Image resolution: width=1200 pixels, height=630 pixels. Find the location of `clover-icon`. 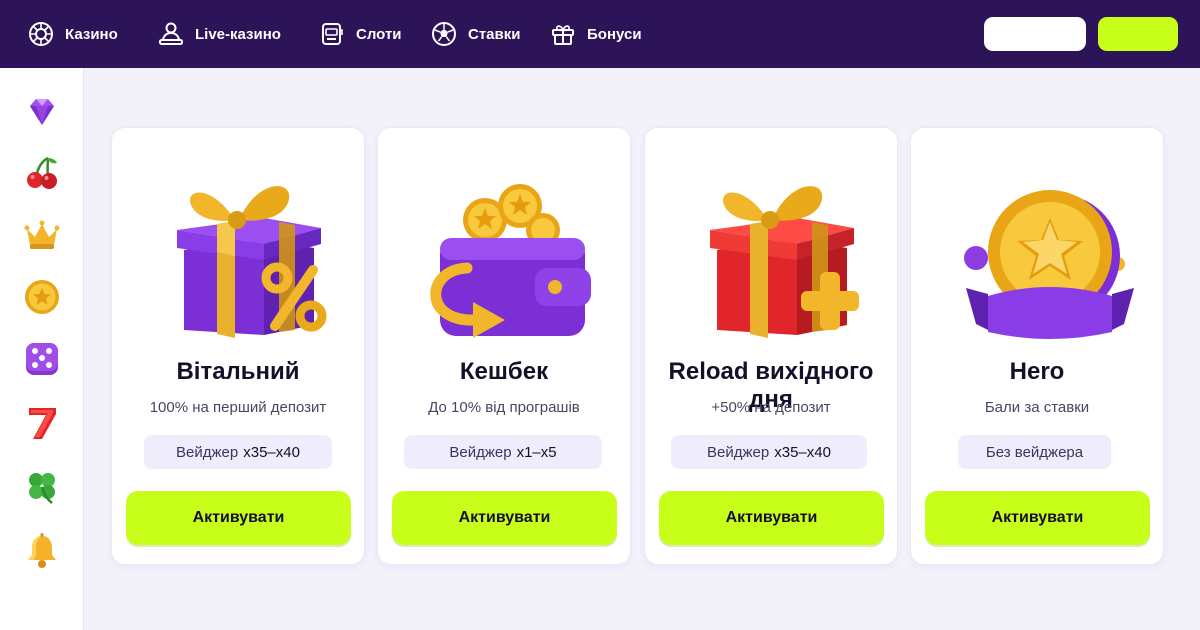

clover-icon is located at coordinates (42, 489).